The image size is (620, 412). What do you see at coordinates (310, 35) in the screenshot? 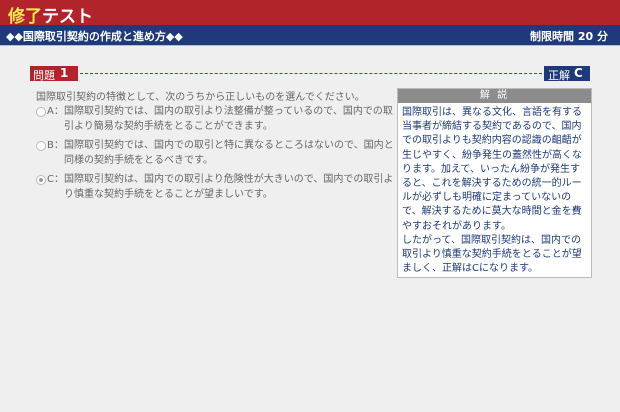
I see `course-bar: ◆◆国際取引契約の作成と進め方◆◆ 制限時間 20 分` at bounding box center [310, 35].